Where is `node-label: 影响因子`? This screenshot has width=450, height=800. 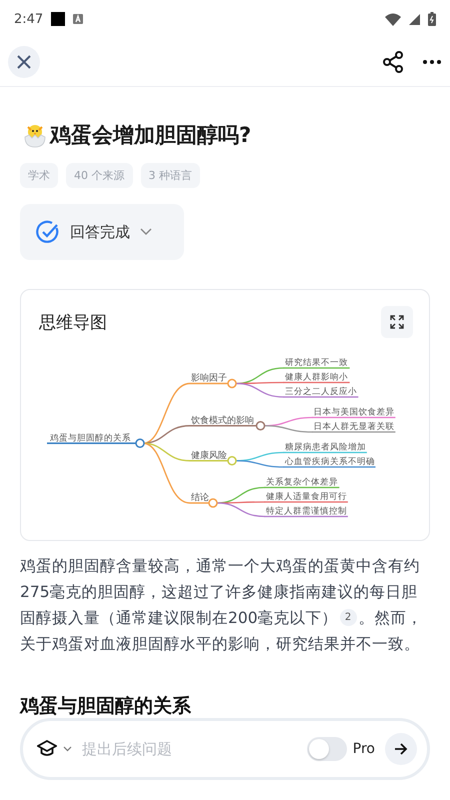 node-label: 影响因子 is located at coordinates (209, 379).